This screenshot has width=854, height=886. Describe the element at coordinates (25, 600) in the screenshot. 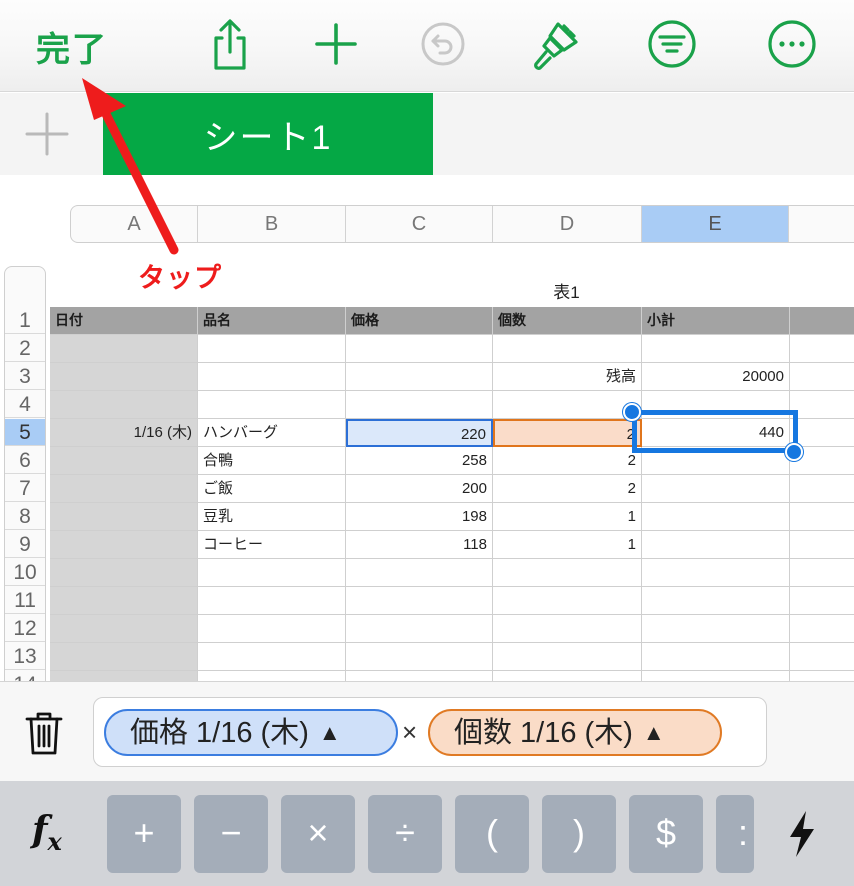

I see `row-header: 11` at that location.